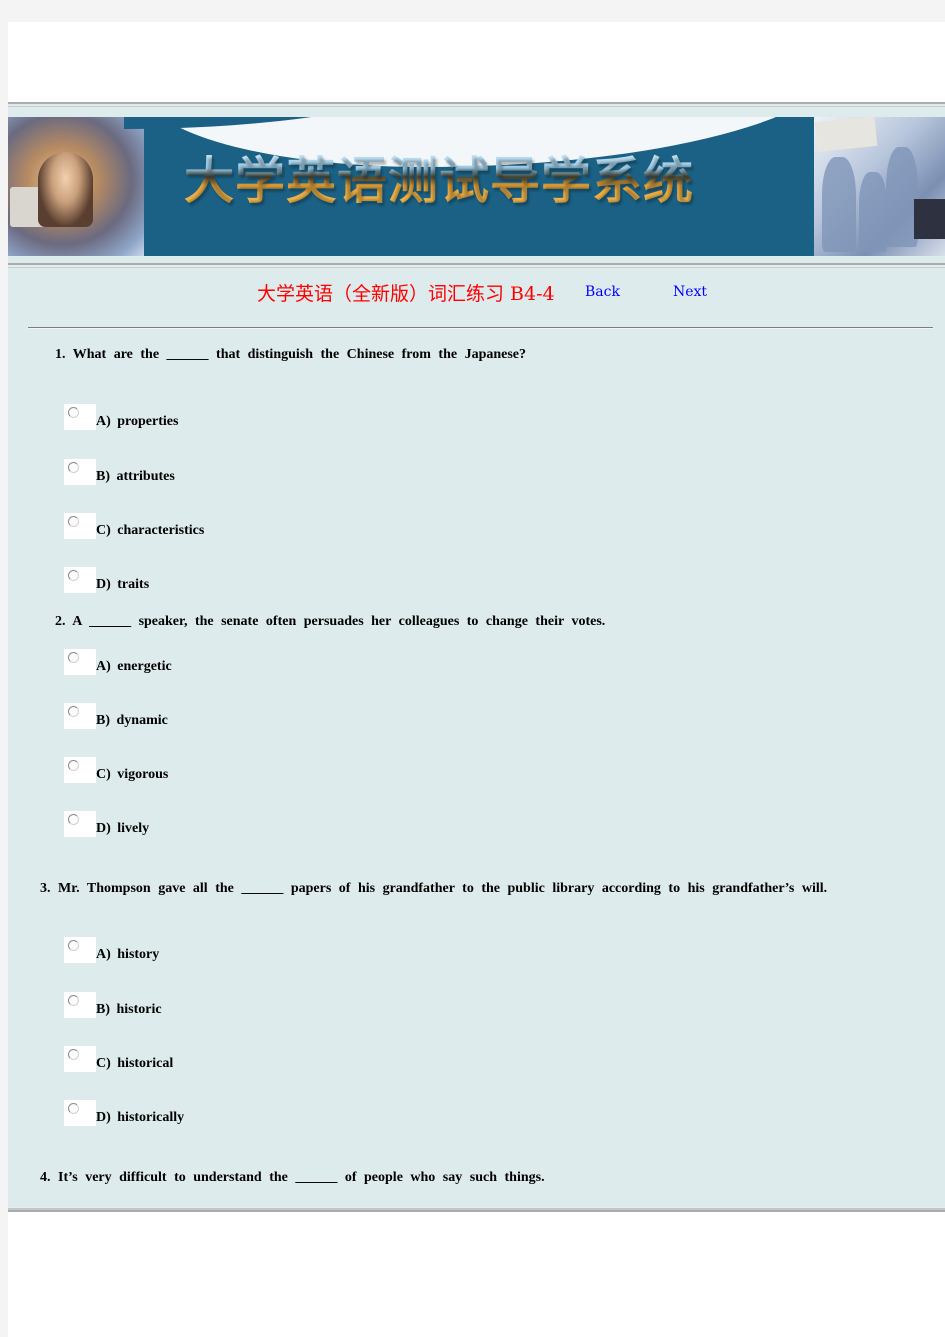 This screenshot has height=1337, width=945. I want to click on banner-title: 大学英语测试导学系统, so click(439, 177).